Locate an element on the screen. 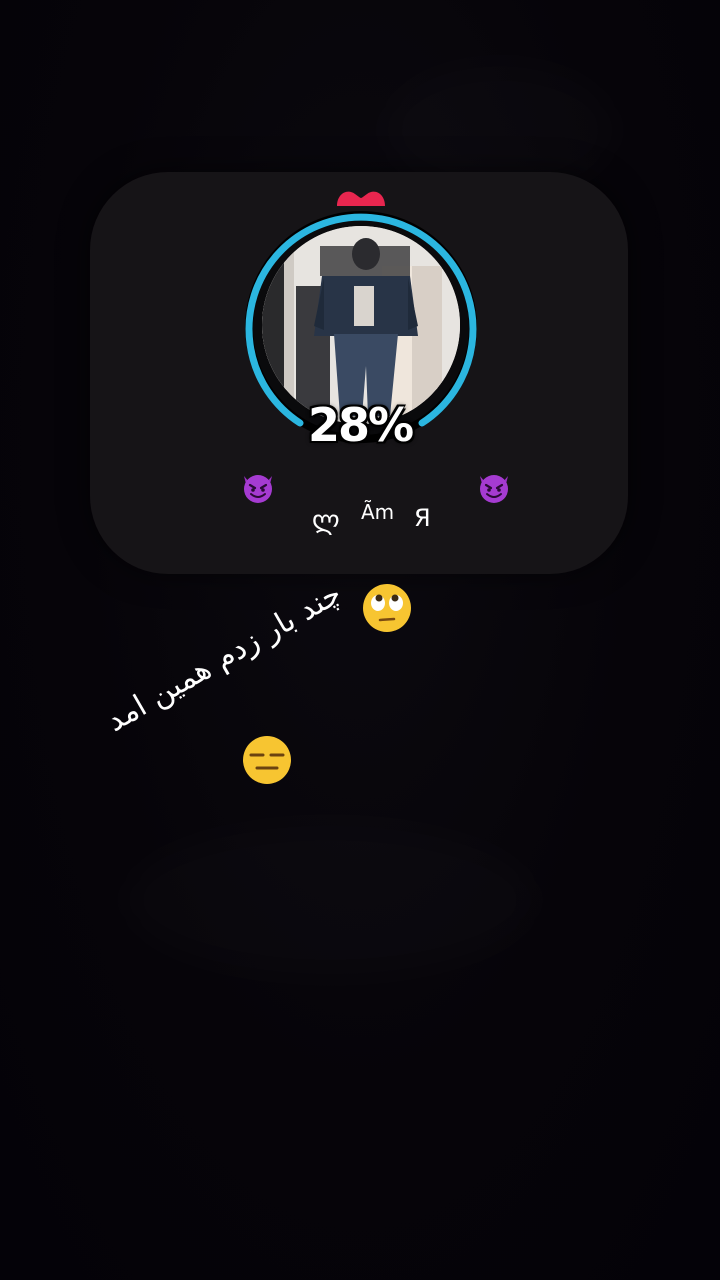  story-caption: چند بار زدم همین امد is located at coordinates (224, 657).